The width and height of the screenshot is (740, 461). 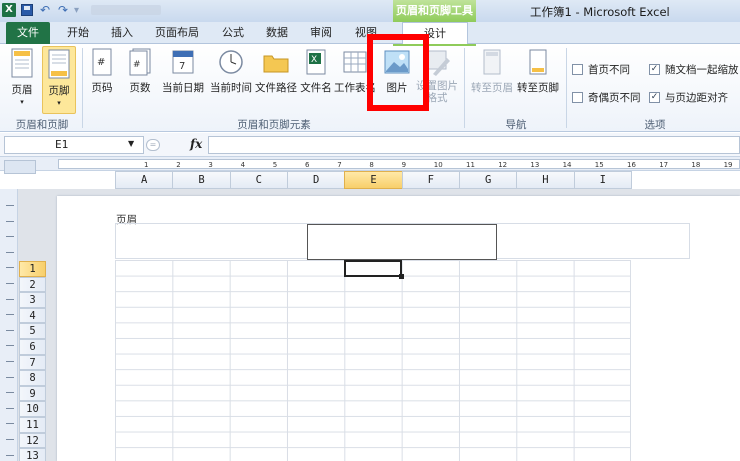 What do you see at coordinates (402, 242) in the screenshot?
I see `header-center-section` at bounding box center [402, 242].